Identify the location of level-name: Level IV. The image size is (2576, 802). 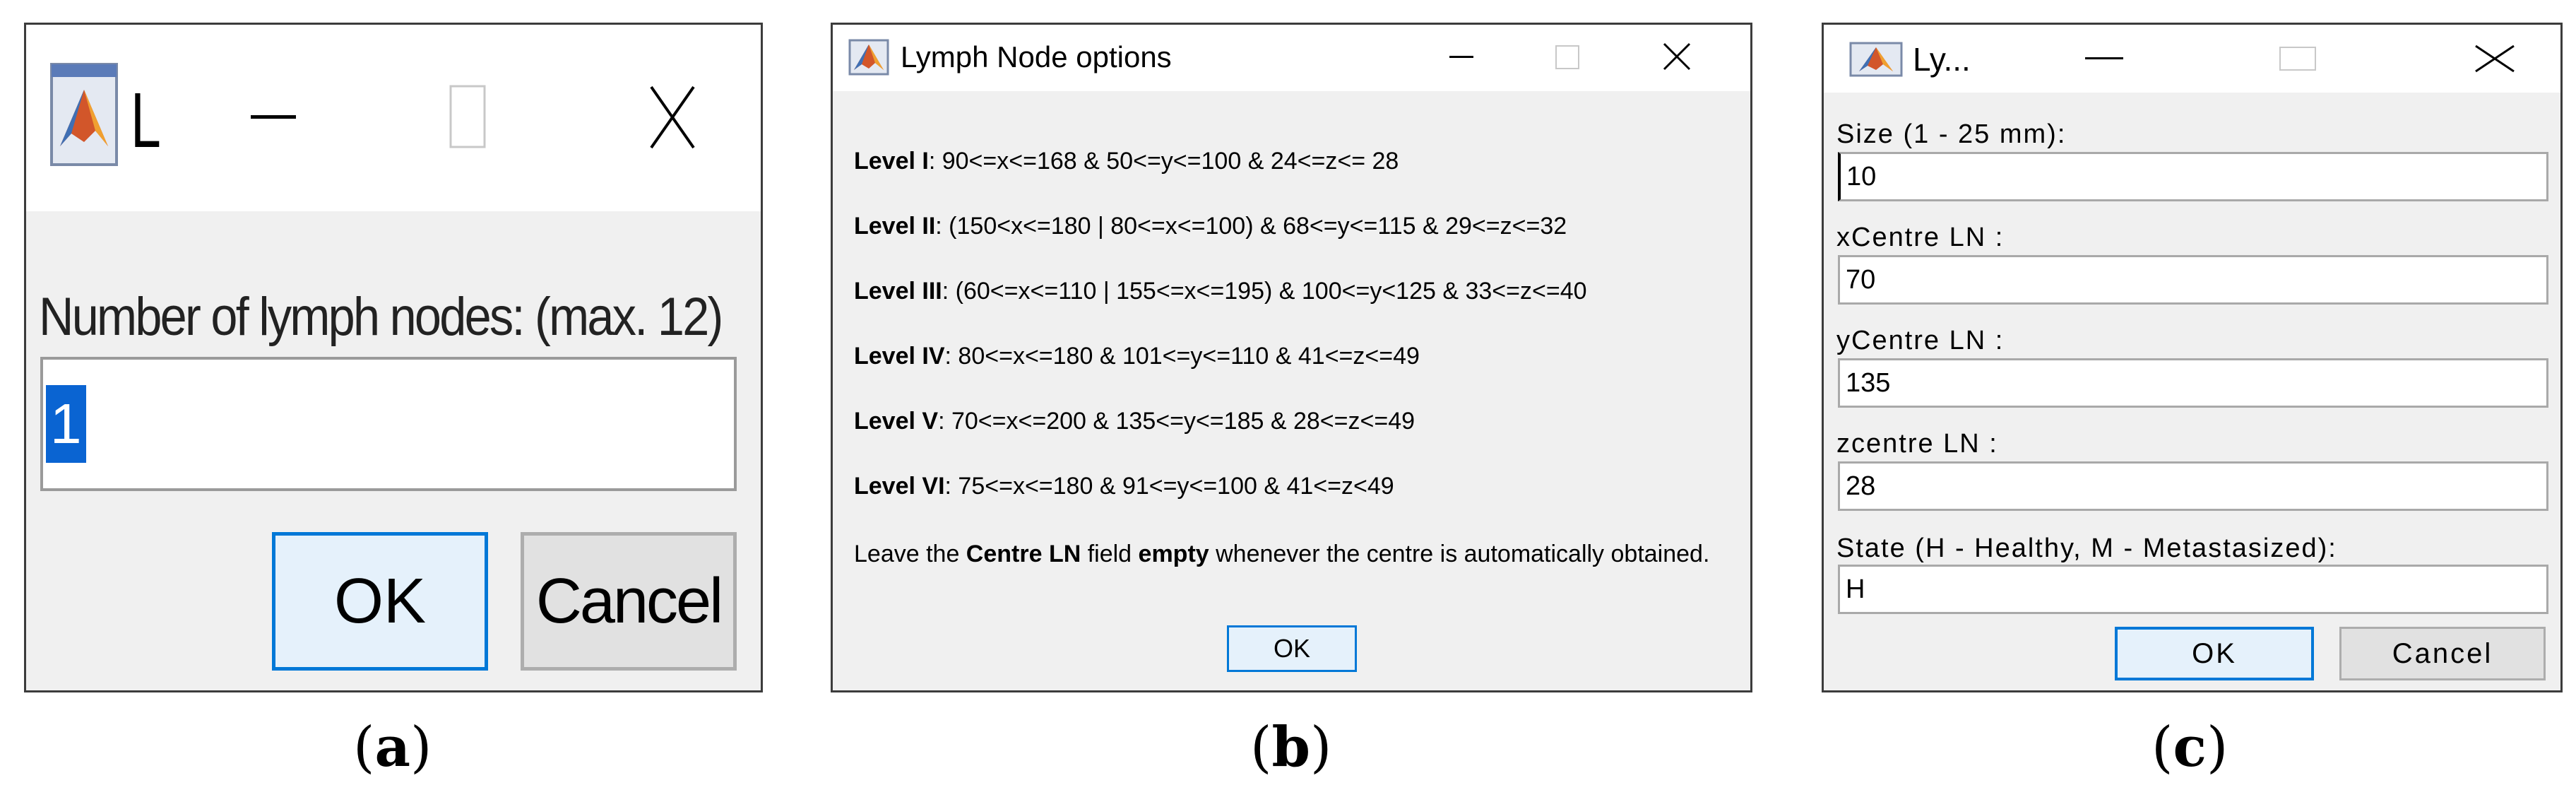
(899, 356).